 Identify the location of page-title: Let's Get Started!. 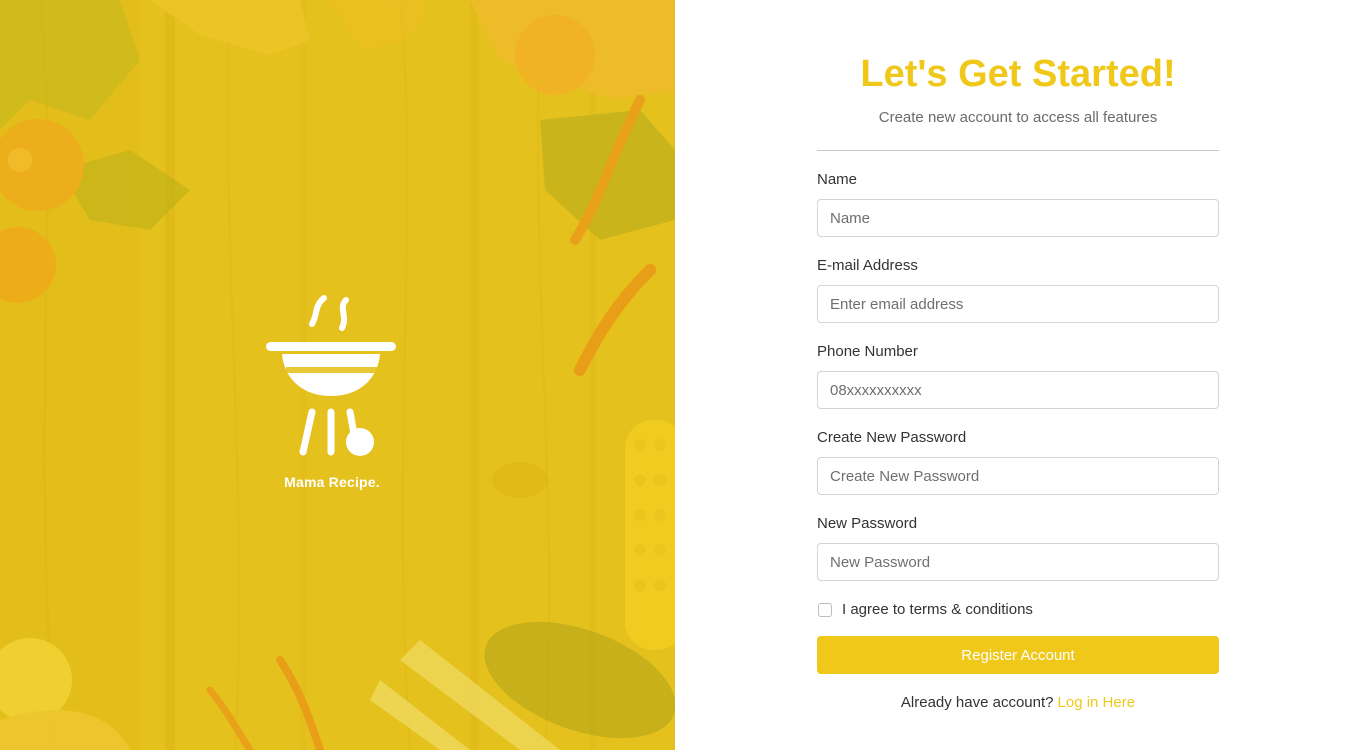
(1018, 74).